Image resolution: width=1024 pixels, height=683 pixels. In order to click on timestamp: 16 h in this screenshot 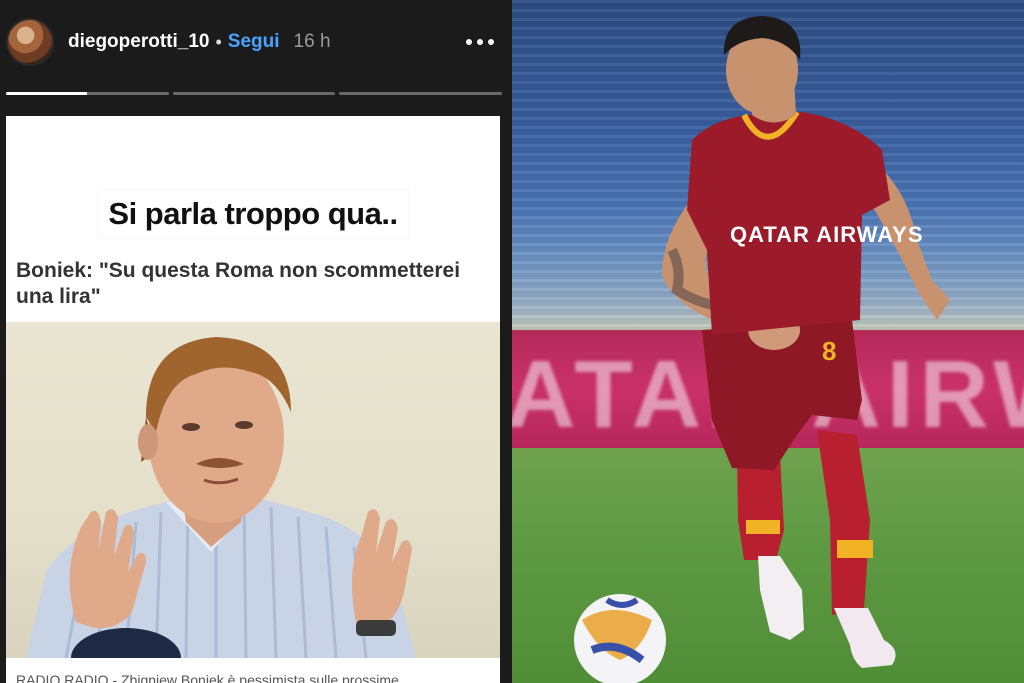, I will do `click(312, 41)`.